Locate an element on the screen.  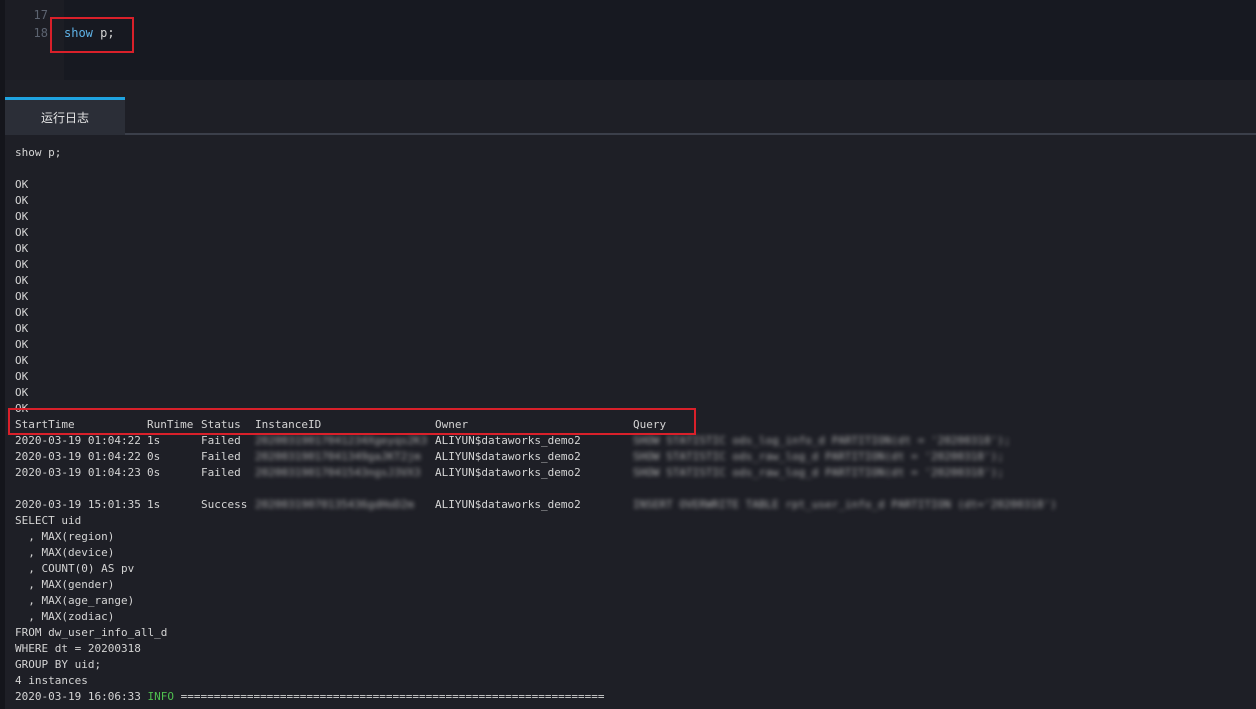
sql-text: , MAX(device) is located at coordinates (65, 552).